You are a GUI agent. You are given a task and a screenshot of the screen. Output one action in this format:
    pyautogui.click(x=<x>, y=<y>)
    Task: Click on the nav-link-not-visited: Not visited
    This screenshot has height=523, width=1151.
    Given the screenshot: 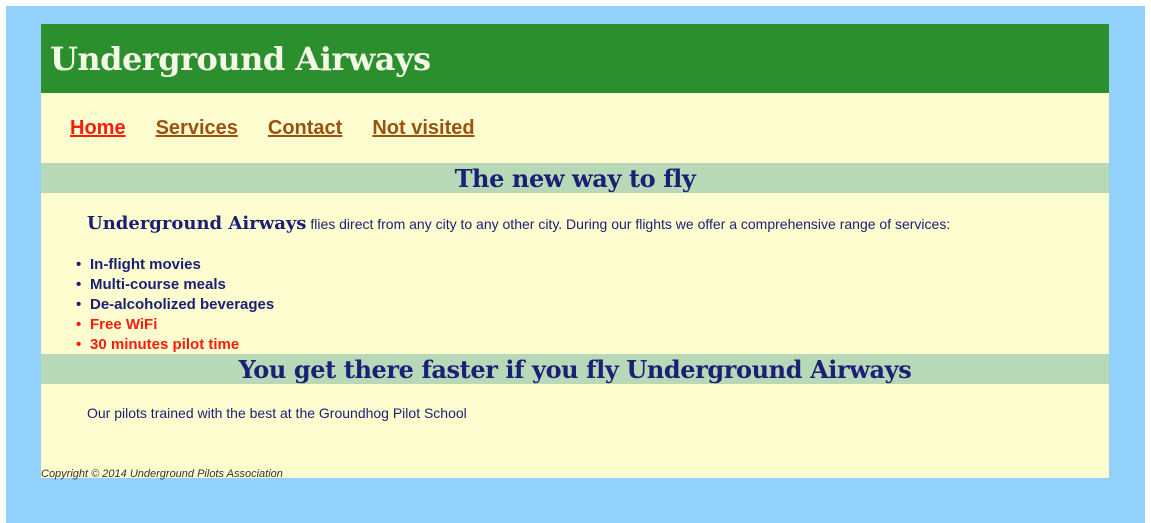 What is the action you would take?
    pyautogui.click(x=423, y=128)
    